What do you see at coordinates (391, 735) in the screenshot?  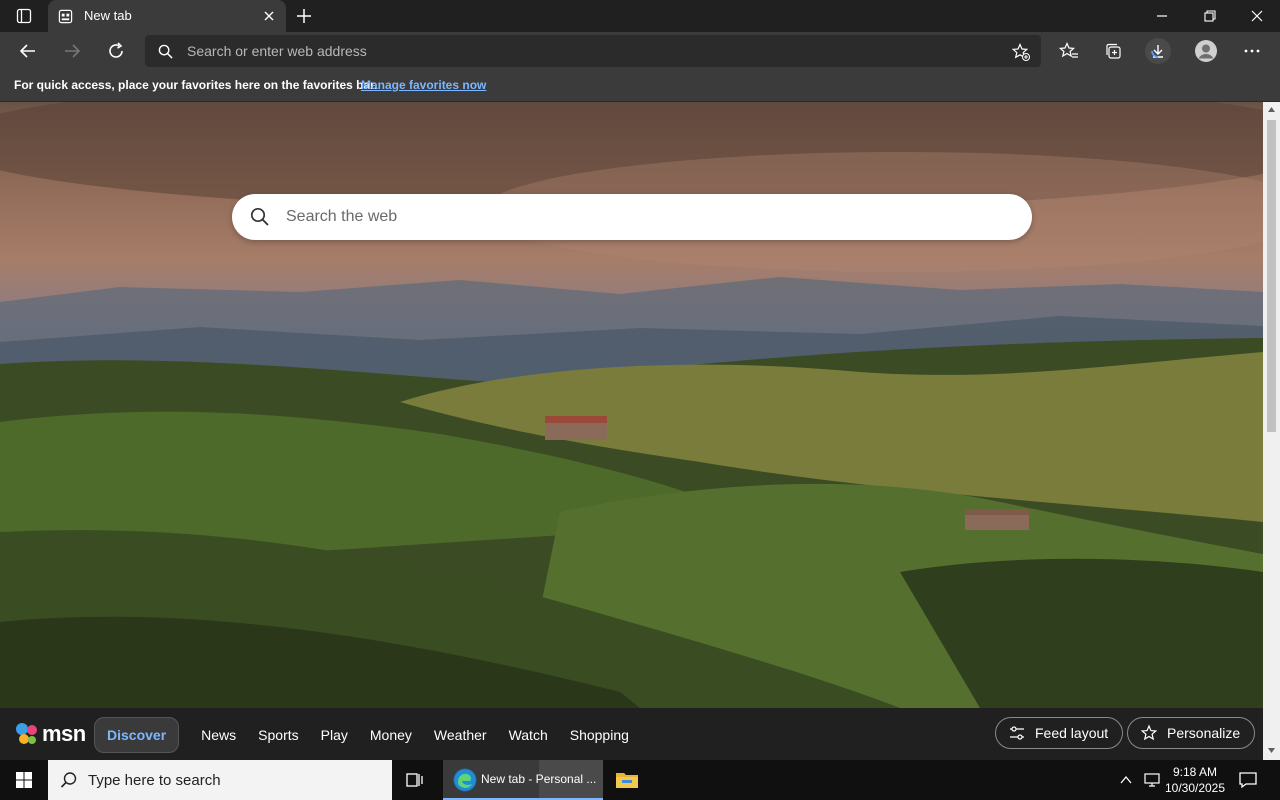 I see `nav-money: Money` at bounding box center [391, 735].